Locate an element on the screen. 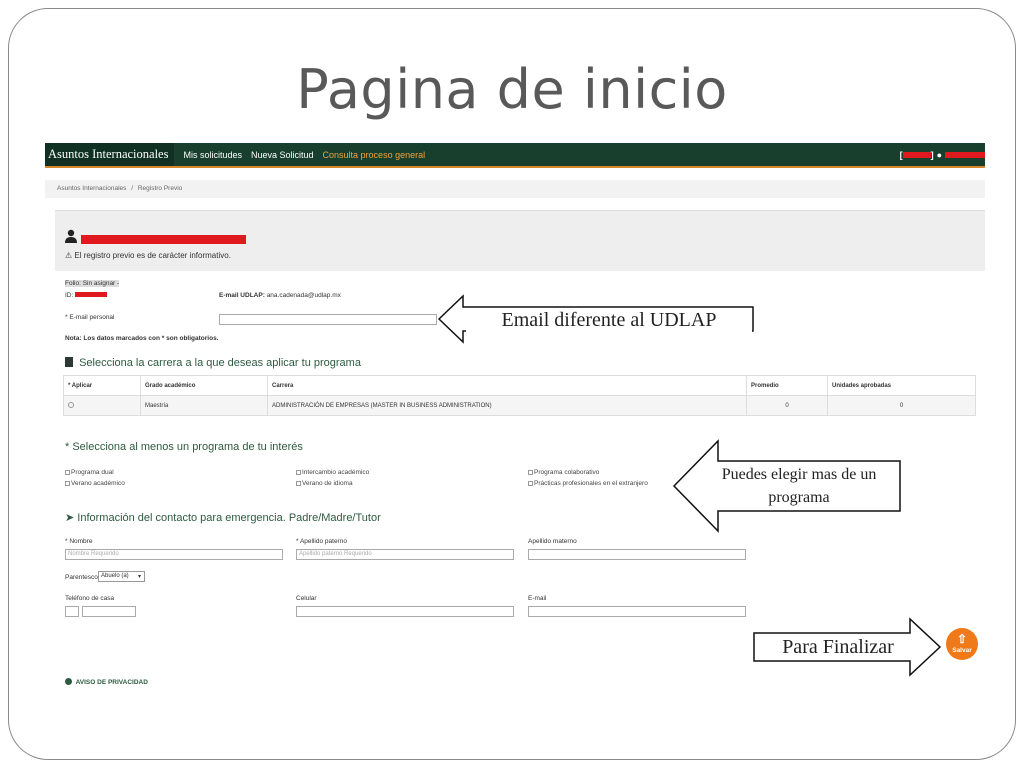  apellido-materno-input is located at coordinates (637, 554).